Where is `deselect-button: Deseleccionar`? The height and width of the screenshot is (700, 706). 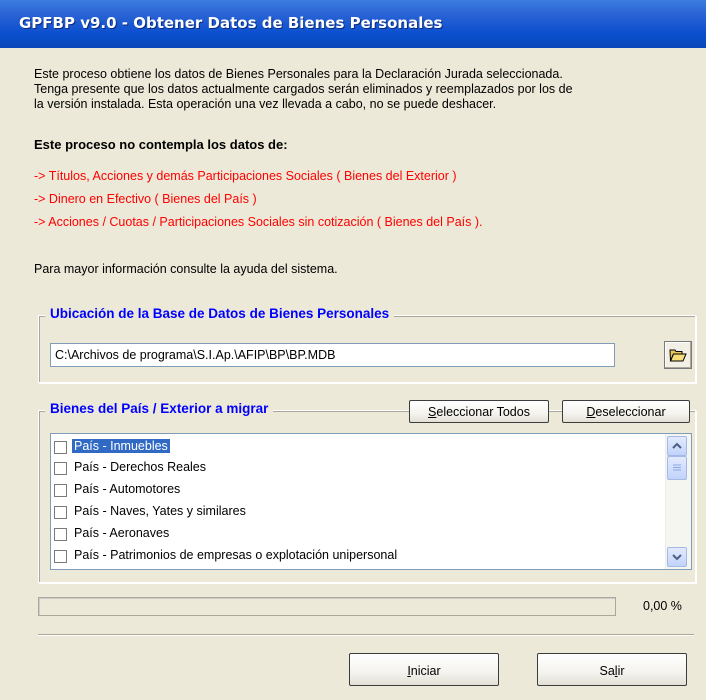 deselect-button: Deseleccionar is located at coordinates (626, 411).